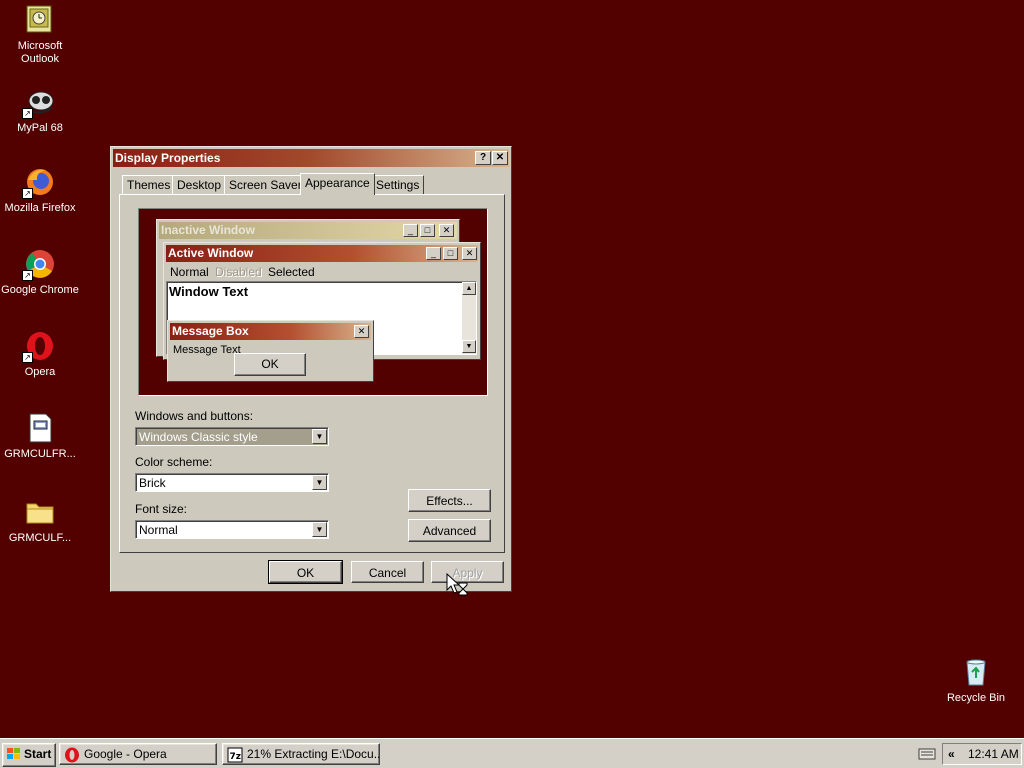 This screenshot has width=1024, height=768. I want to click on windows-and-buttons-select: Windows Classic style ▼, so click(232, 436).